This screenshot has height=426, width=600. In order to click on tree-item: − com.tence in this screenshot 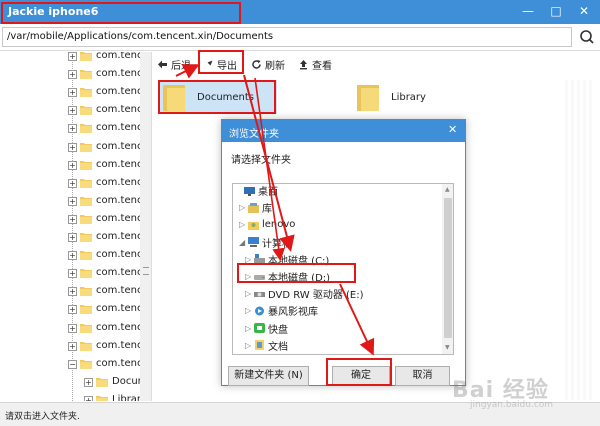, I will do `click(75, 365)`.